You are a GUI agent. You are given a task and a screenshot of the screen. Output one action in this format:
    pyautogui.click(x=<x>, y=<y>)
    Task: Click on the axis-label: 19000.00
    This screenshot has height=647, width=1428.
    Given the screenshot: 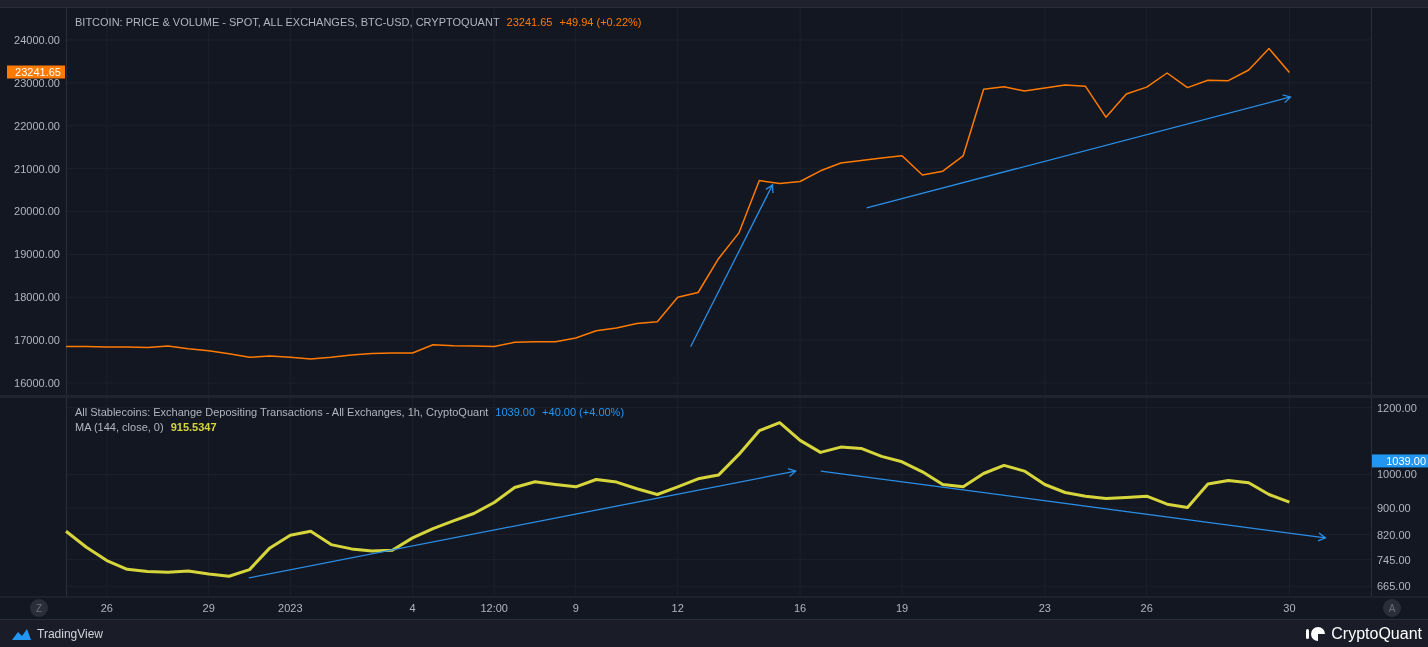 What is the action you would take?
    pyautogui.click(x=37, y=254)
    